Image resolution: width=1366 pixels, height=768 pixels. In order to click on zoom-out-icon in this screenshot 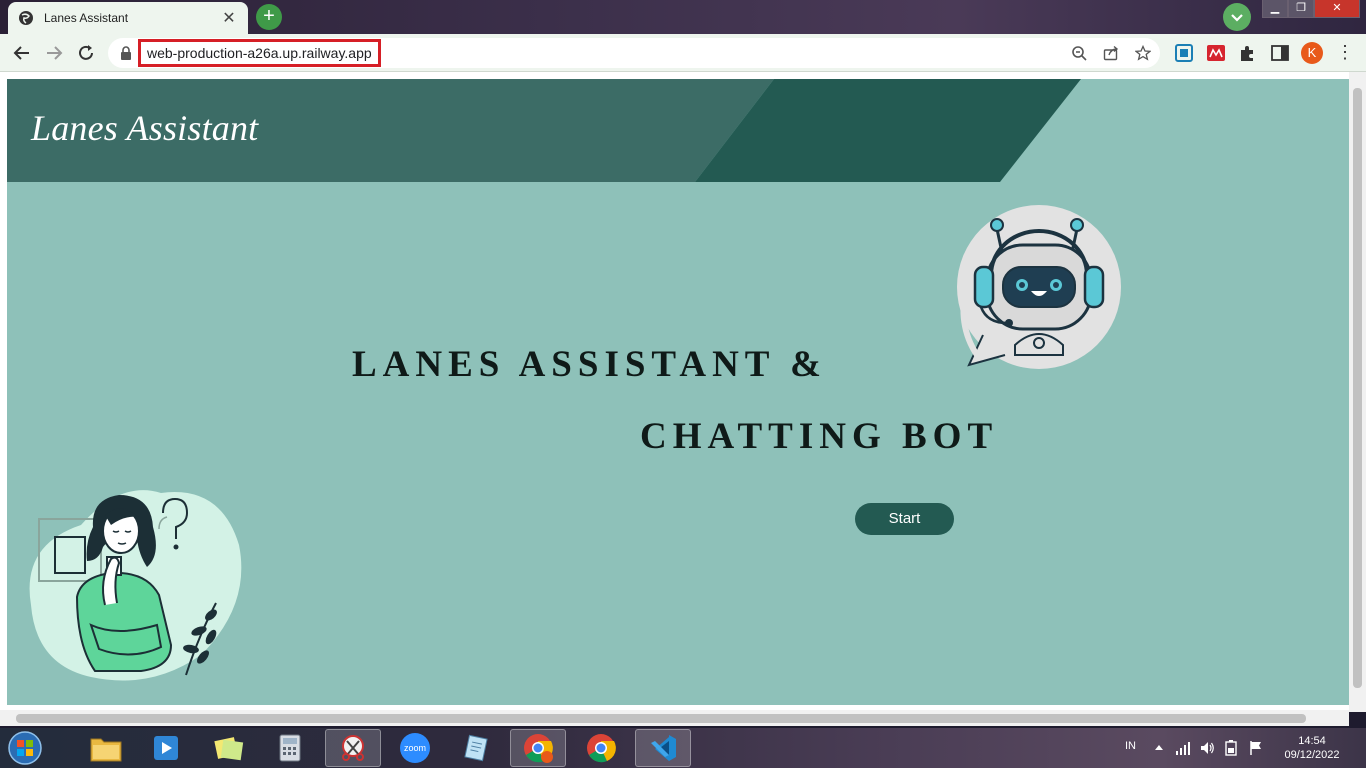, I will do `click(1079, 53)`.